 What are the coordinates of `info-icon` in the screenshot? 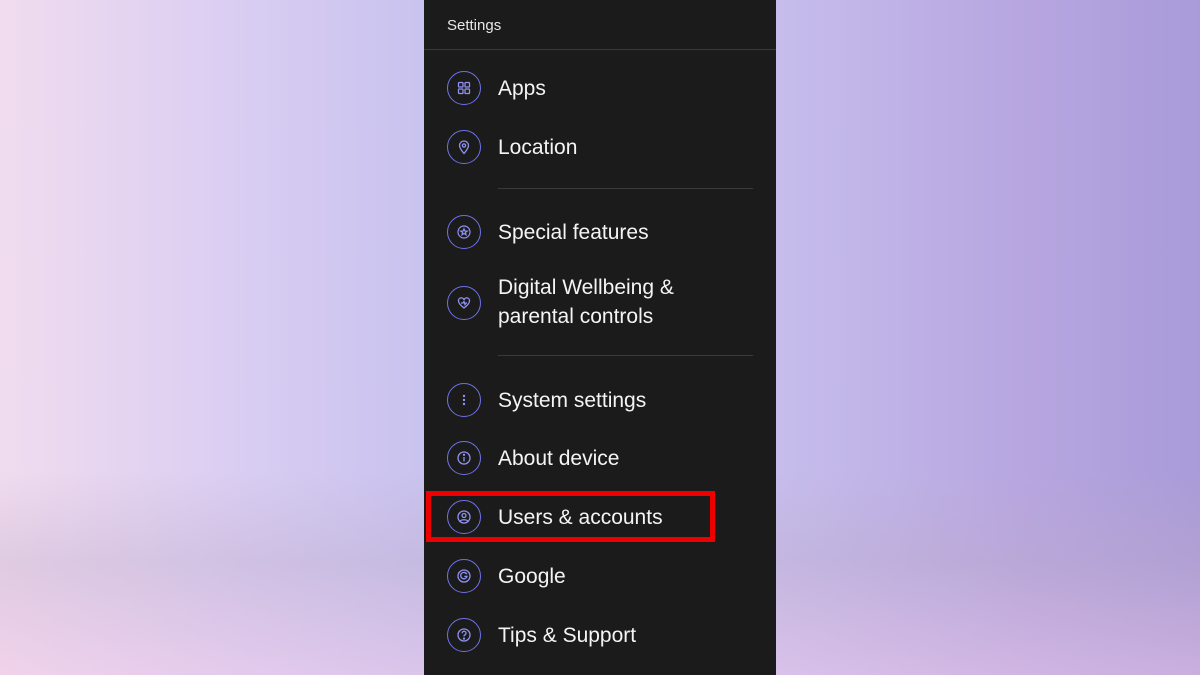 It's located at (464, 458).